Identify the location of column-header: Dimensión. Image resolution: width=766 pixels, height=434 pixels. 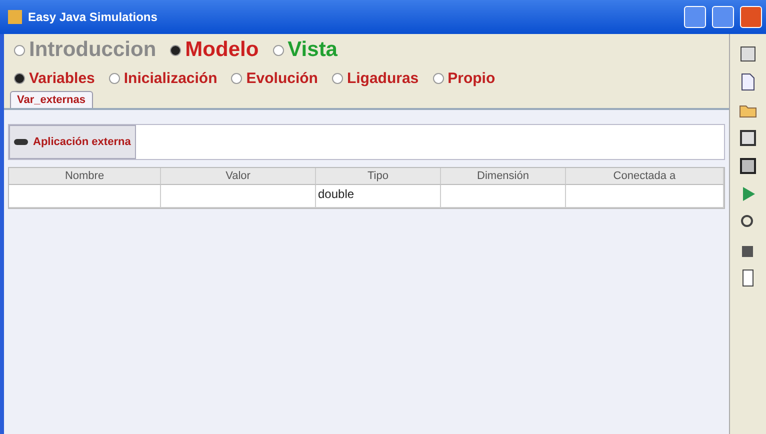
(503, 176).